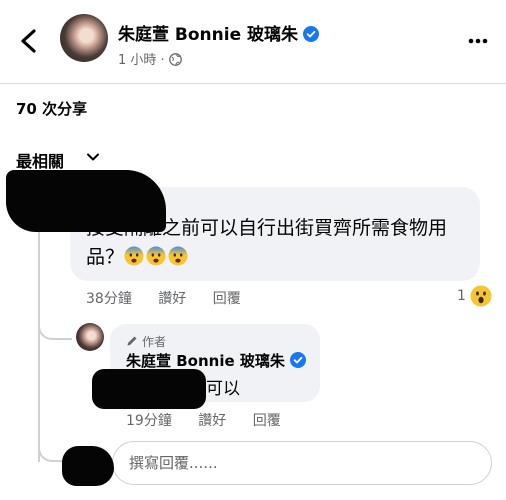 This screenshot has width=506, height=500. I want to click on post-time: 1 小時, so click(137, 60).